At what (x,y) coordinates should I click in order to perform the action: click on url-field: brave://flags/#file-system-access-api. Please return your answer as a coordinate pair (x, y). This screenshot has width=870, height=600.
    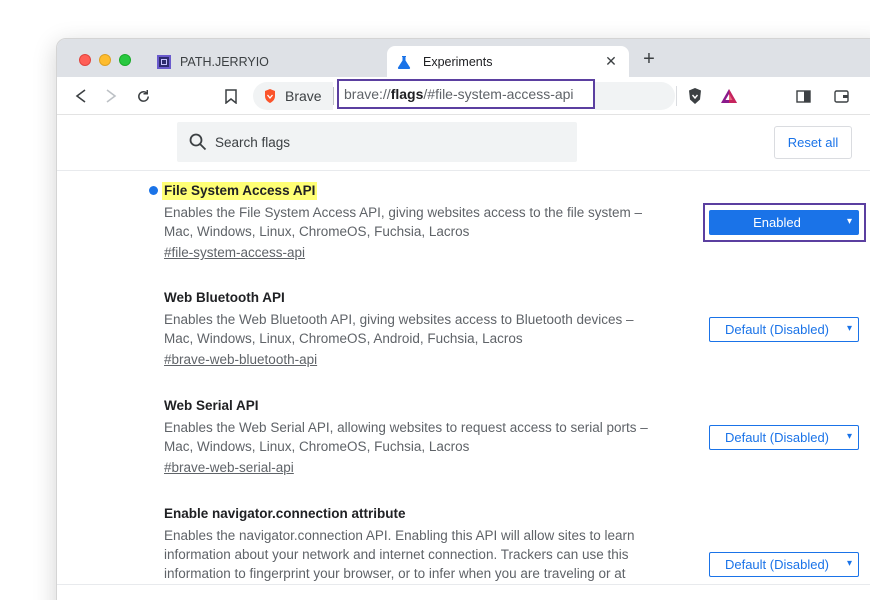
    Looking at the image, I should click on (466, 94).